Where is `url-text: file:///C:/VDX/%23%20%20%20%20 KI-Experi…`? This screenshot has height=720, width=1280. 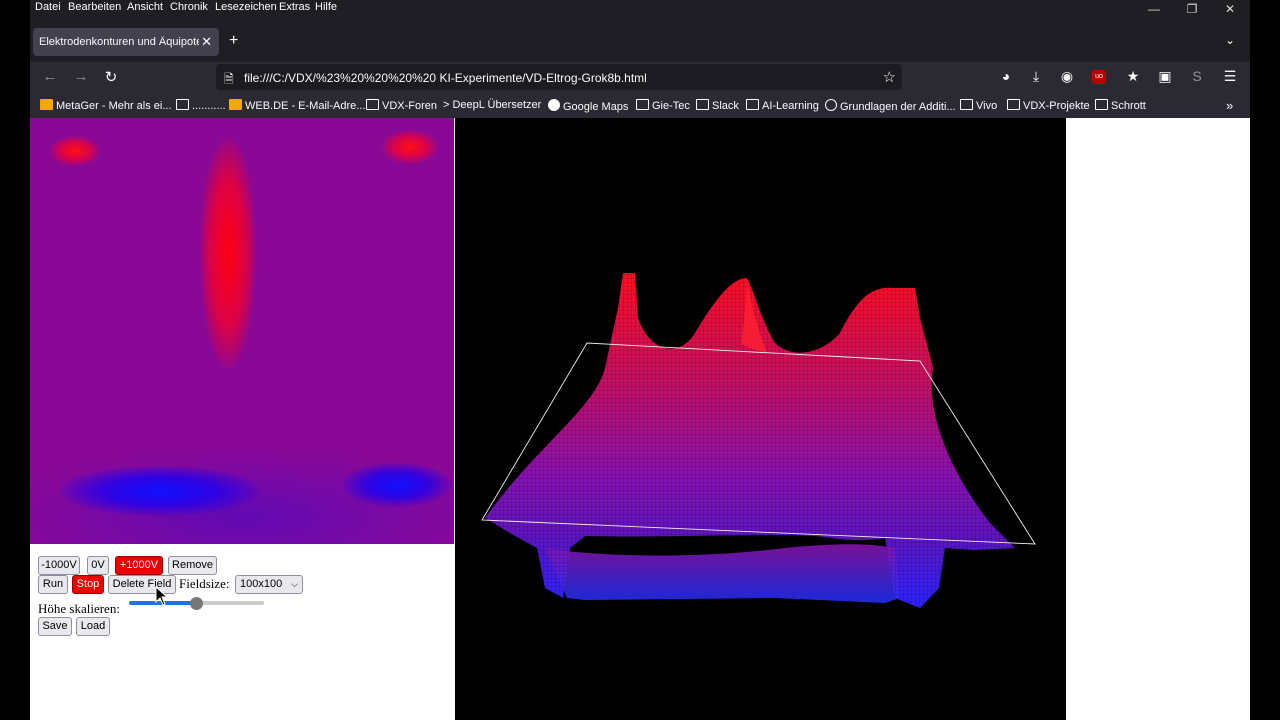 url-text: file:///C:/VDX/%23%20%20%20%20 KI-Experi… is located at coordinates (445, 78).